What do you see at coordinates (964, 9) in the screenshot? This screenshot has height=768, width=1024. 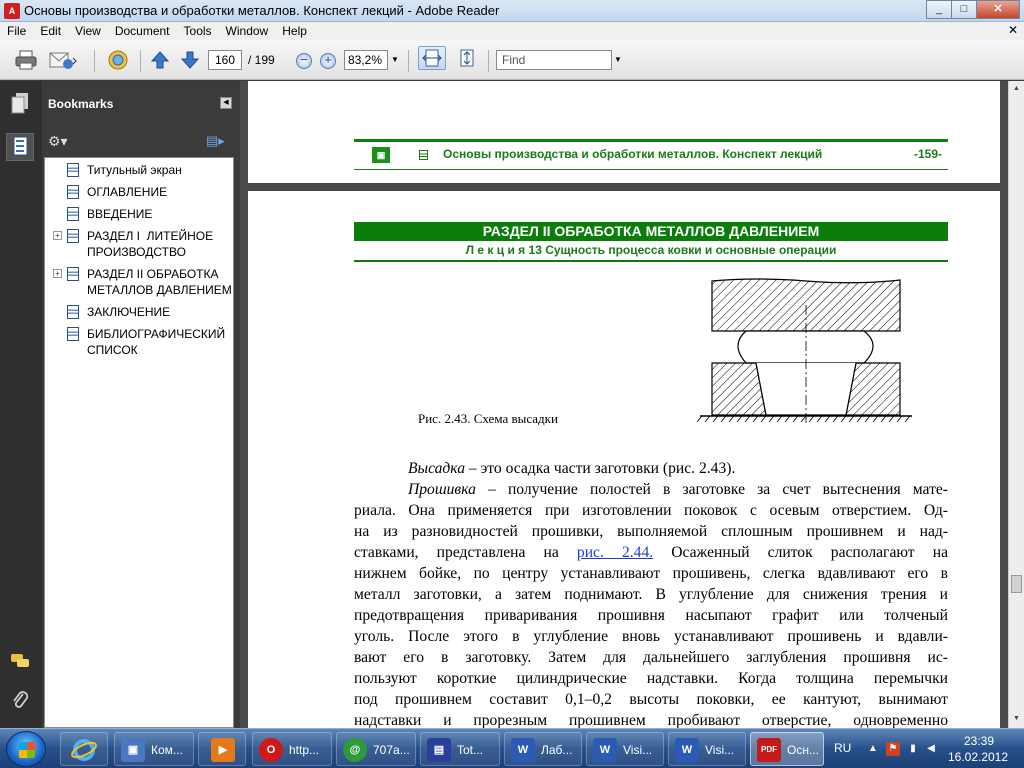 I see `maximize-button: □` at bounding box center [964, 9].